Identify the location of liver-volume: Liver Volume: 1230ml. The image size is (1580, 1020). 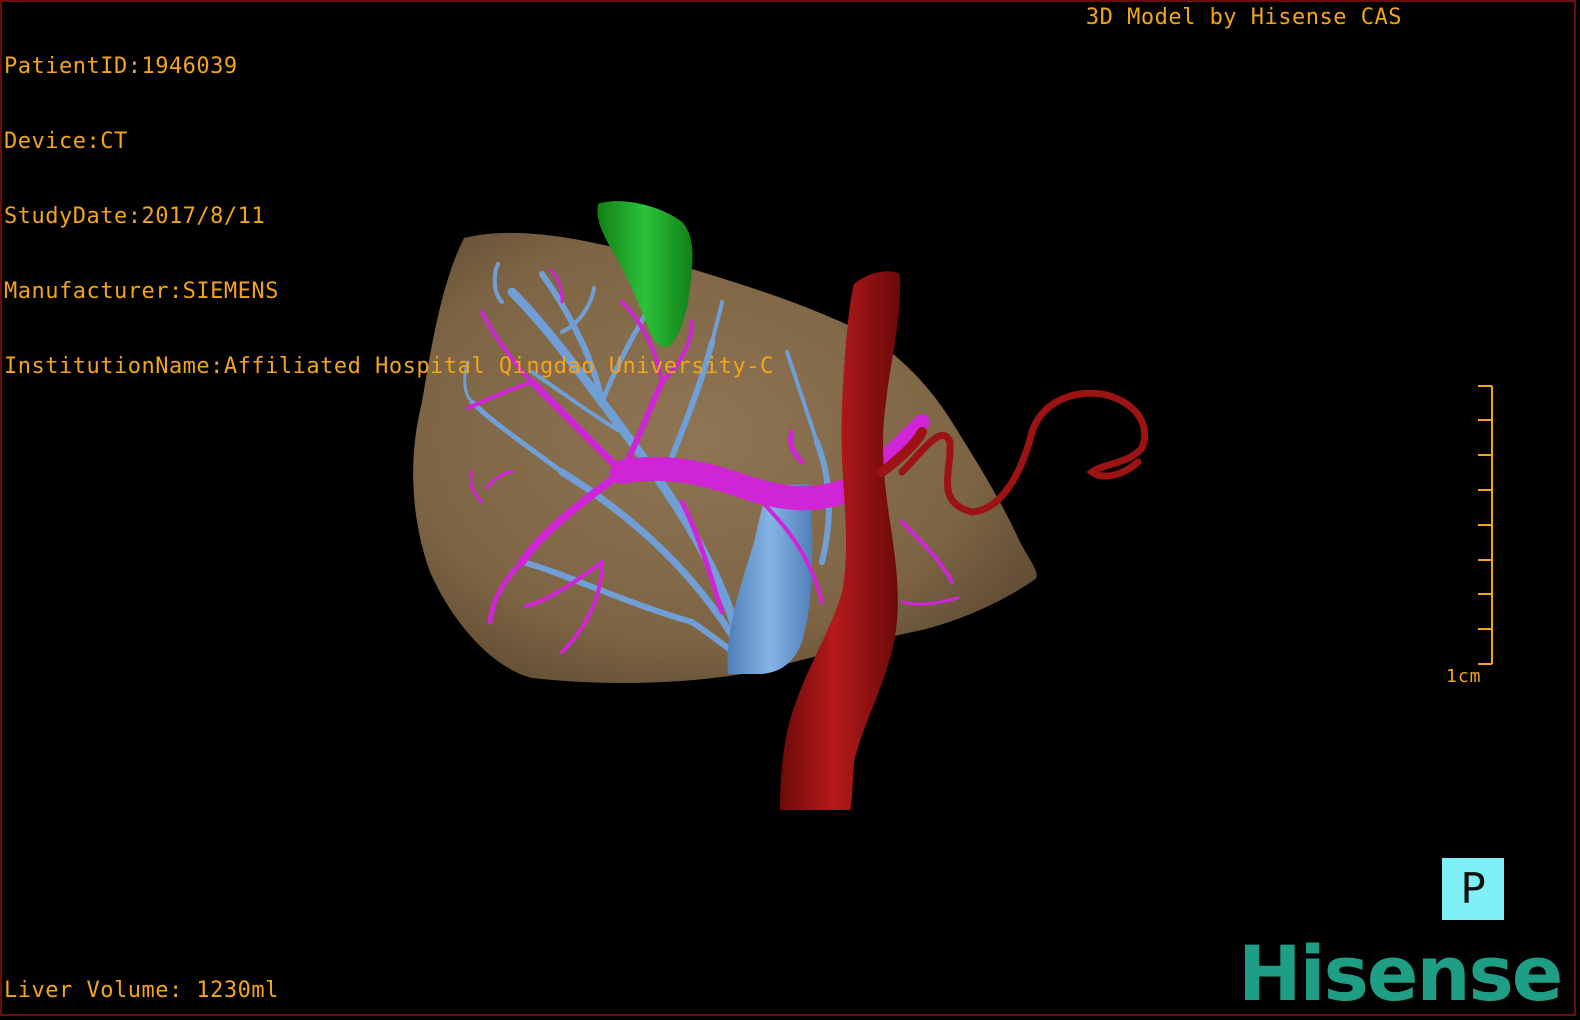
(141, 990).